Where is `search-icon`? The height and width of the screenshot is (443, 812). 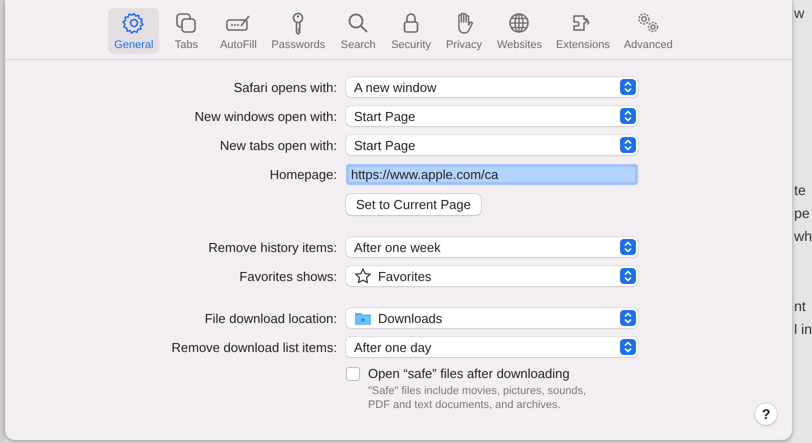 search-icon is located at coordinates (358, 23).